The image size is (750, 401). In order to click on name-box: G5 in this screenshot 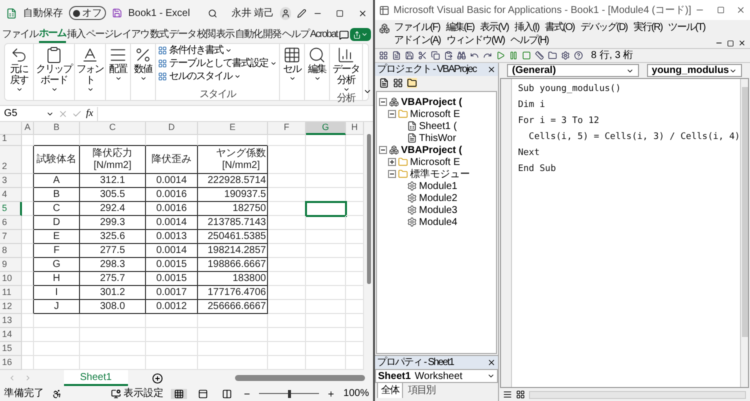, I will do `click(29, 113)`.